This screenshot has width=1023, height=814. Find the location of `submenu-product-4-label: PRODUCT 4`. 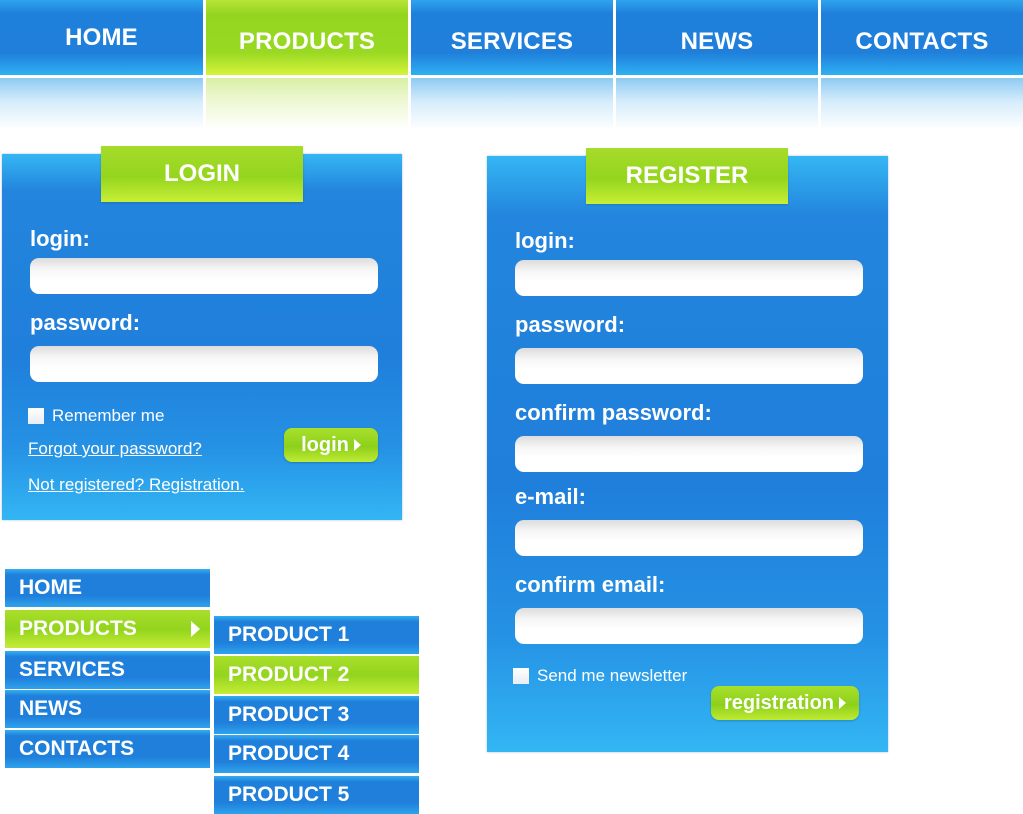

submenu-product-4-label: PRODUCT 4 is located at coordinates (289, 753).